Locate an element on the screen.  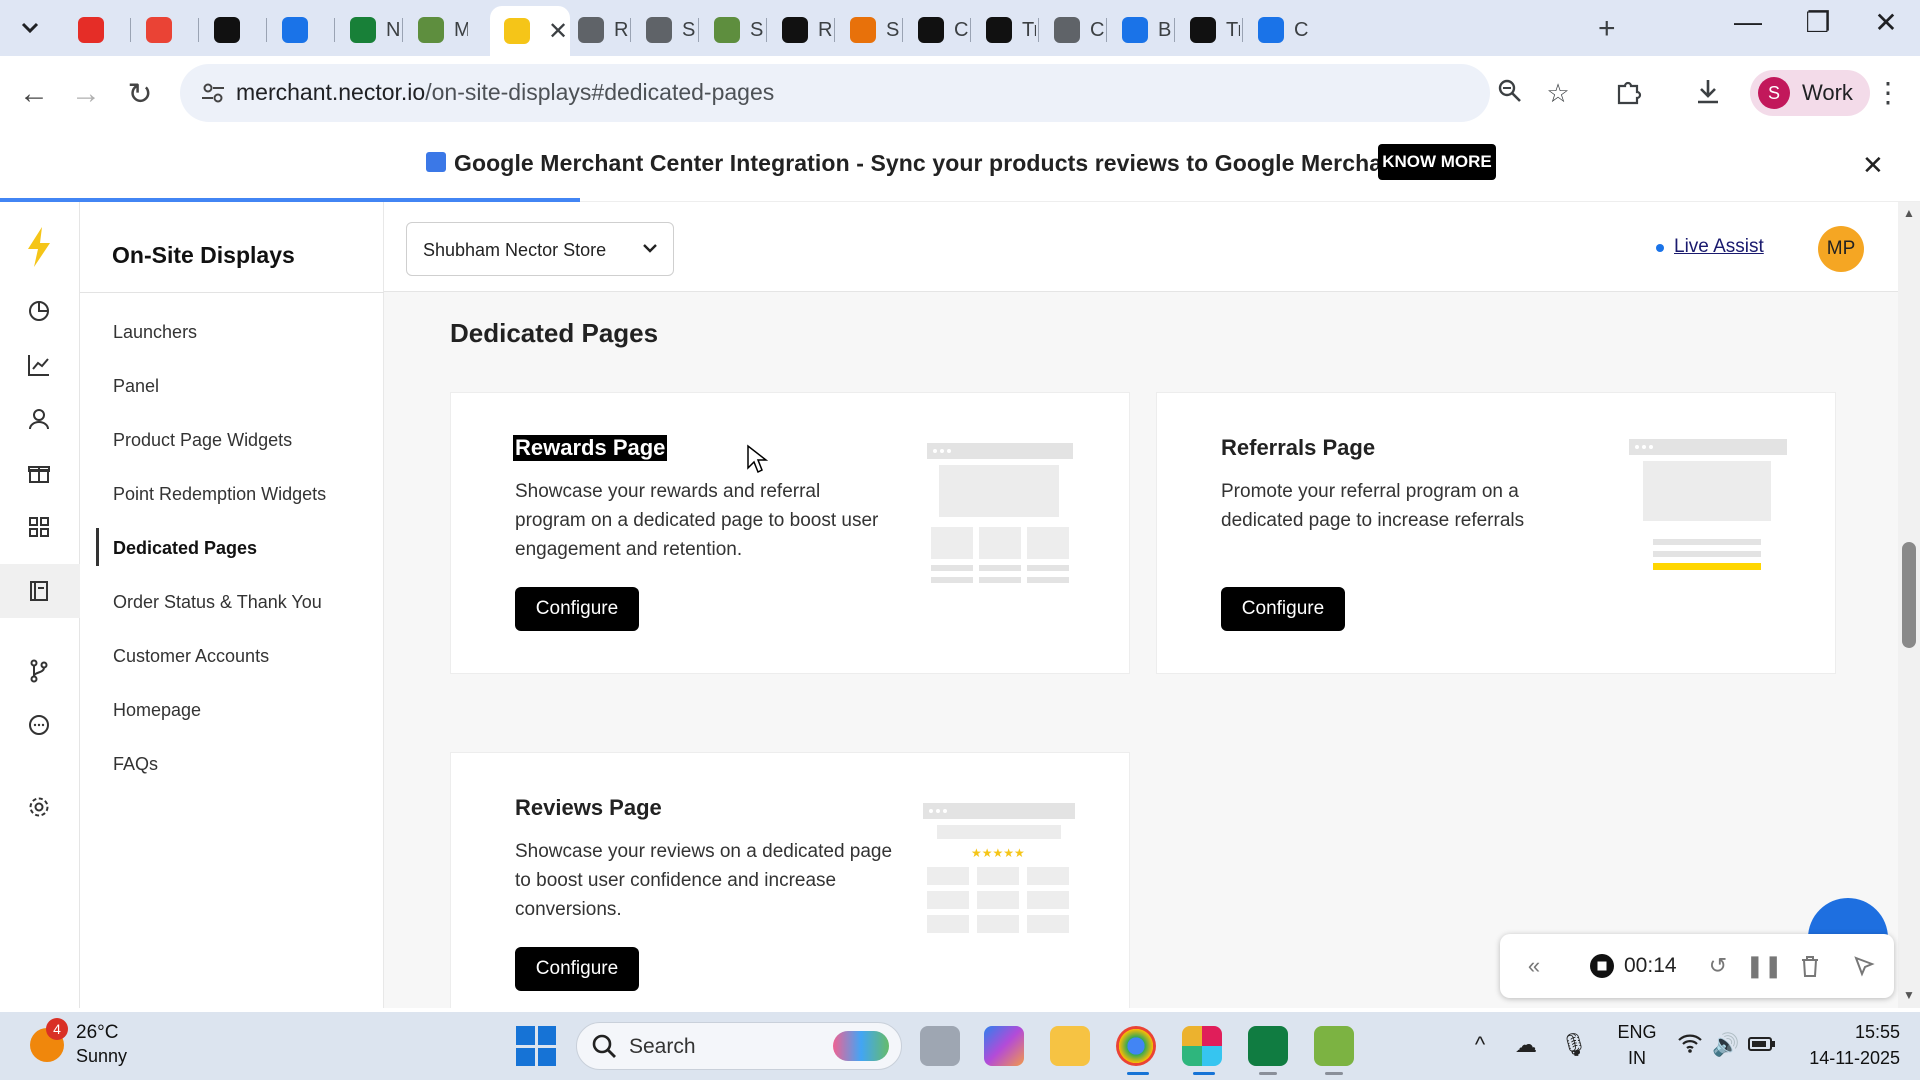
back-arrow-icon: ← is located at coordinates (34, 94).